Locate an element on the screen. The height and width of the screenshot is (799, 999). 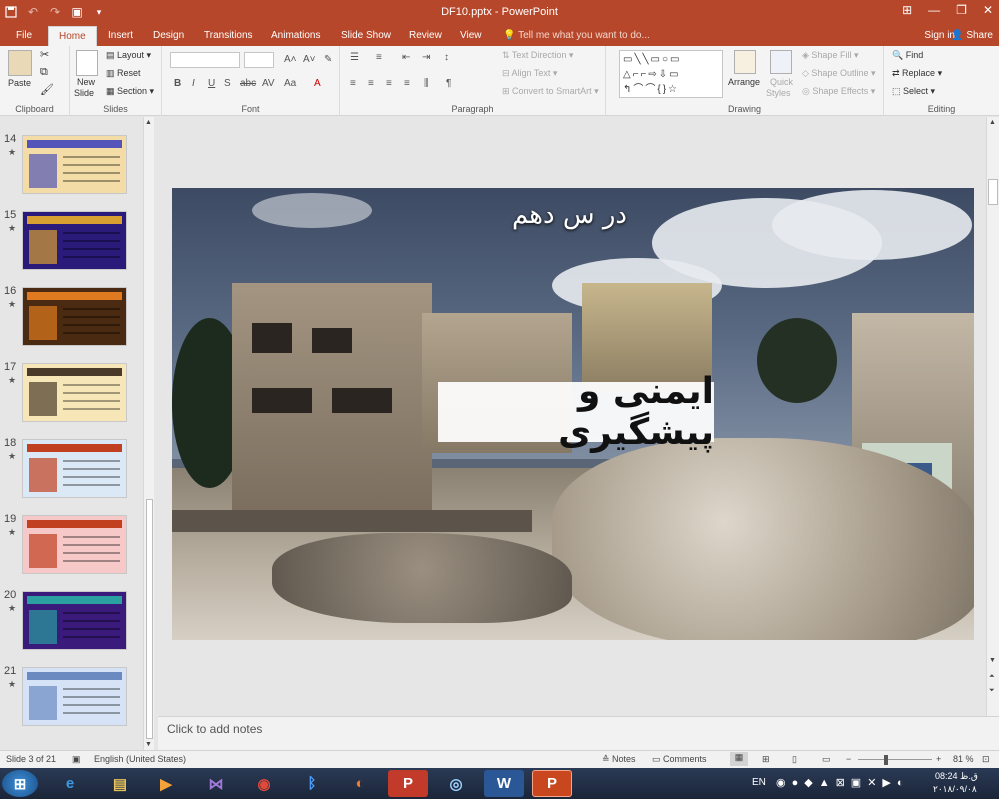
tab-file: File is located at coordinates (24, 36).